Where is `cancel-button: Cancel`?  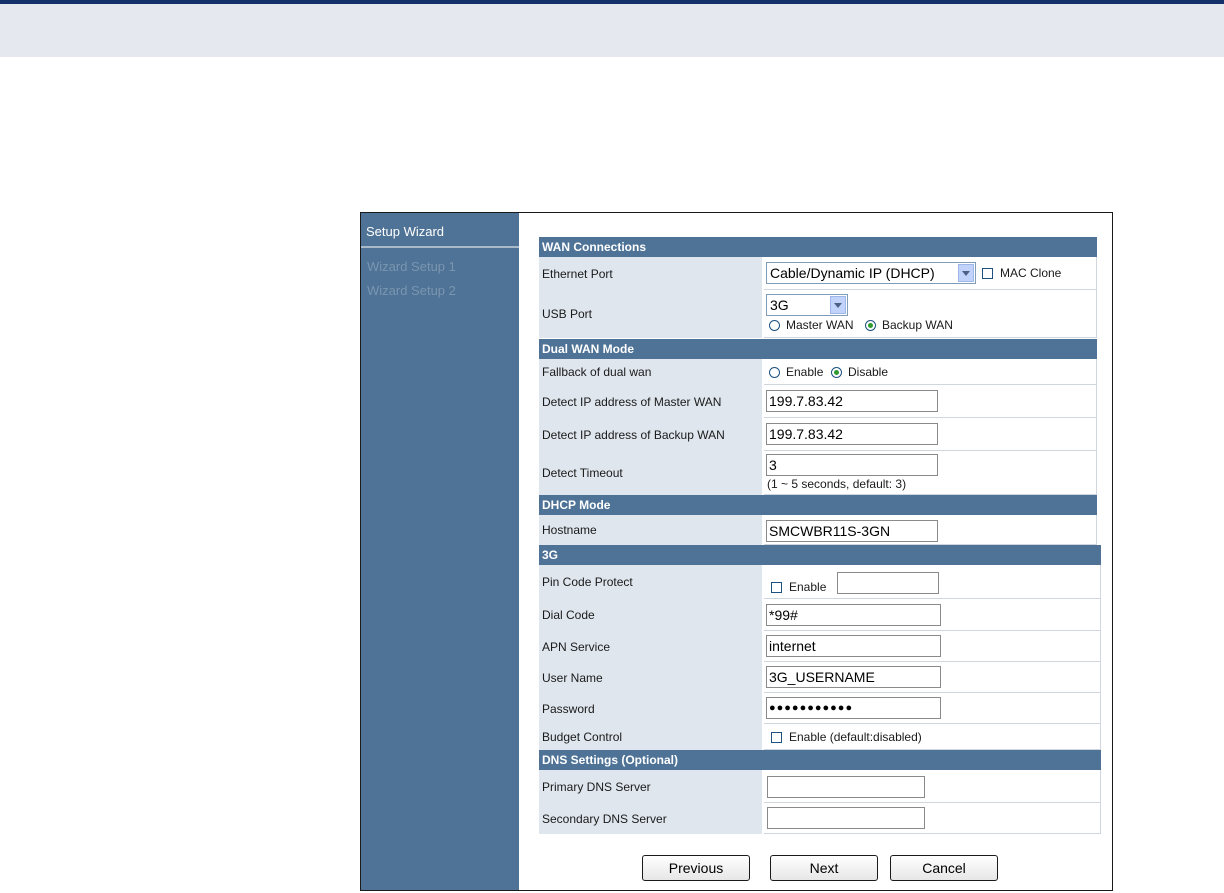 cancel-button: Cancel is located at coordinates (944, 868).